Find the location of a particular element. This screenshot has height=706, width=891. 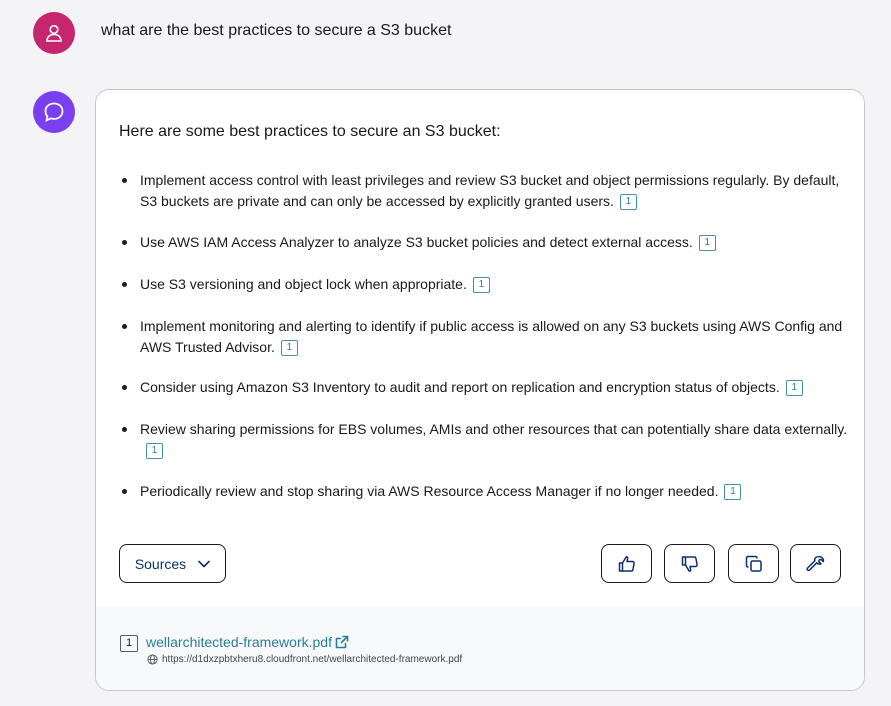

thumbs-down-button is located at coordinates (689, 563).